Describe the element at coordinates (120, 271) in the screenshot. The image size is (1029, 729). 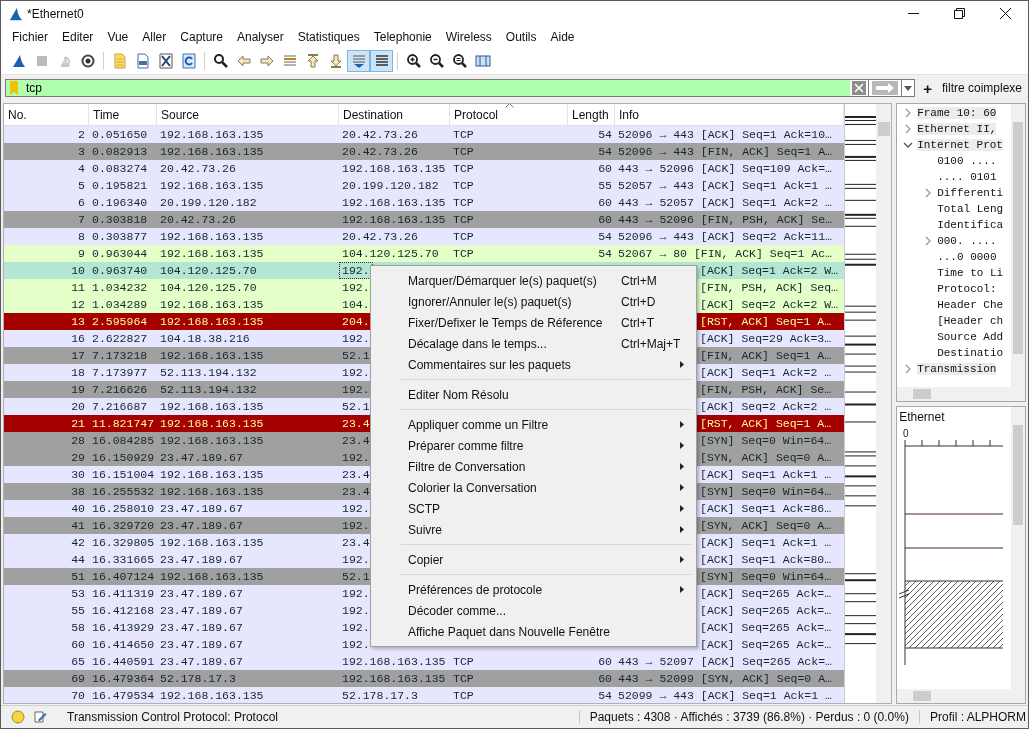
I see `table-cell-text: 0.963740` at that location.